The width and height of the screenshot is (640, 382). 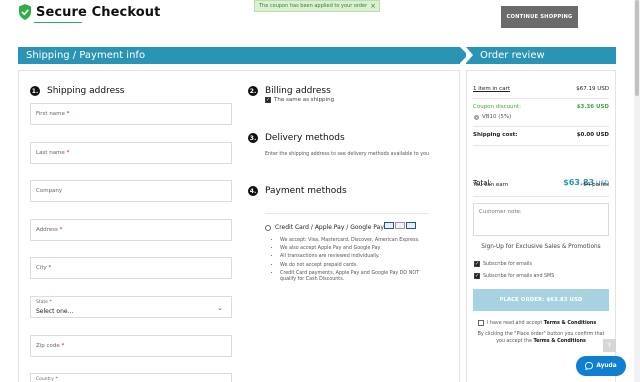 What do you see at coordinates (541, 247) in the screenshot?
I see `signup-title: Sign-Up for Exclusive Sales & Promotions` at bounding box center [541, 247].